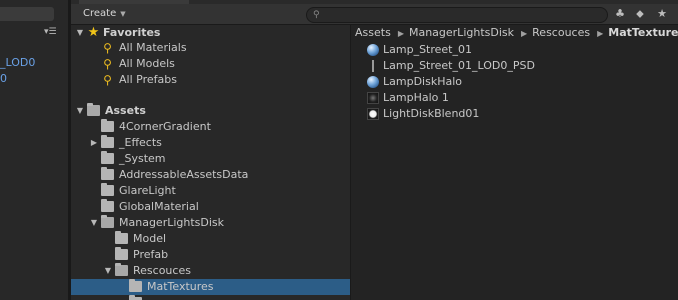  Describe the element at coordinates (100, 13) in the screenshot. I see `create-button-label: Create` at that location.